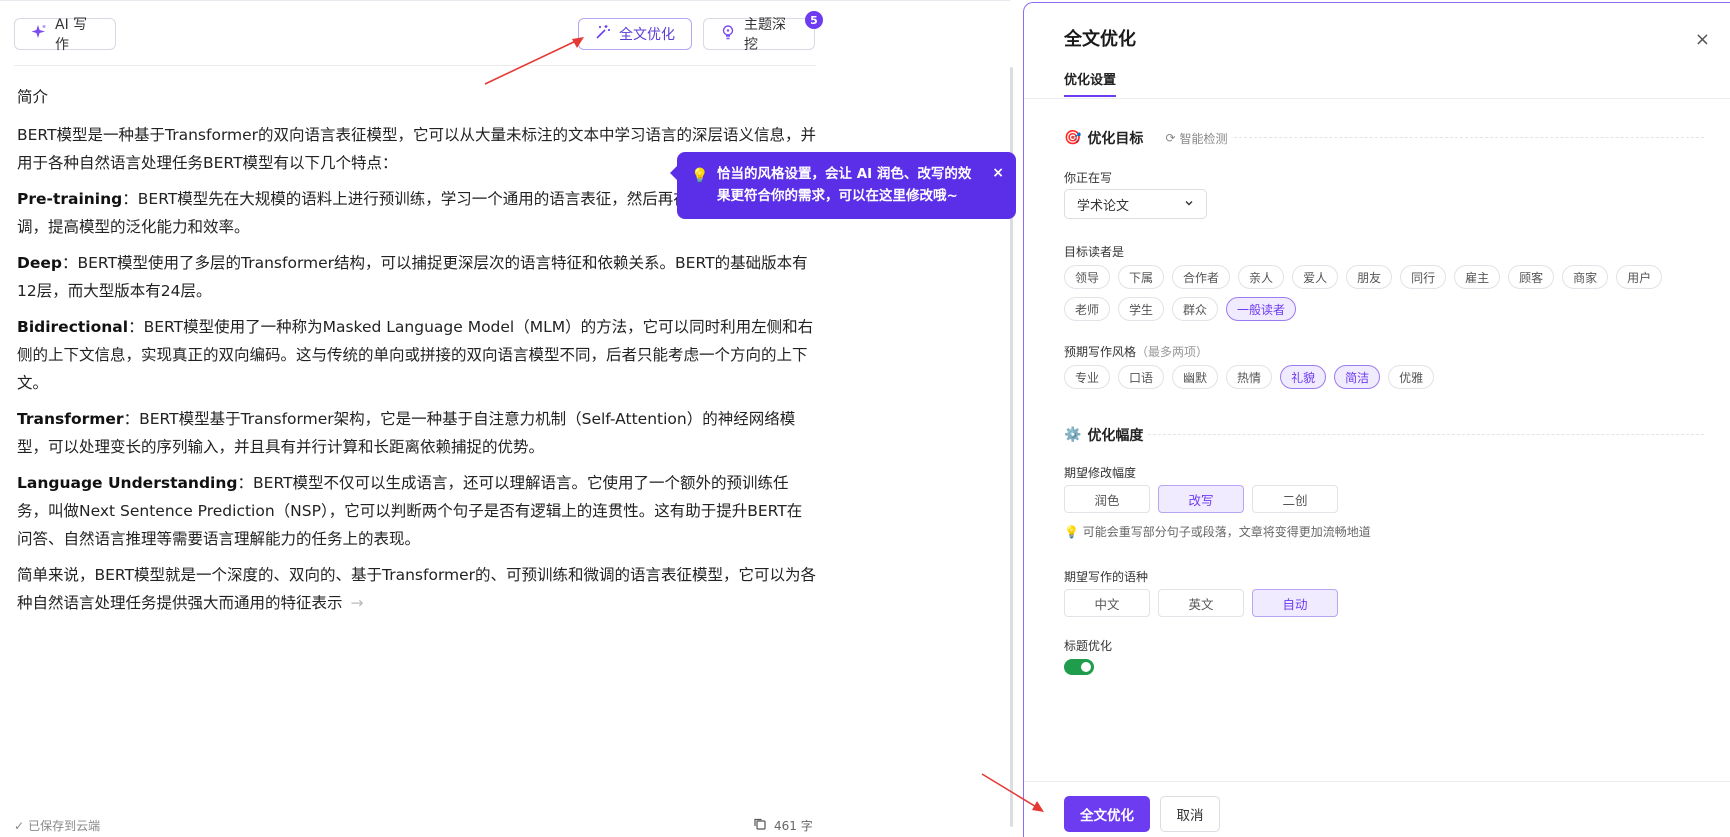 Image resolution: width=1730 pixels, height=837 pixels. What do you see at coordinates (1141, 277) in the screenshot?
I see `audience-chip: 下属` at bounding box center [1141, 277].